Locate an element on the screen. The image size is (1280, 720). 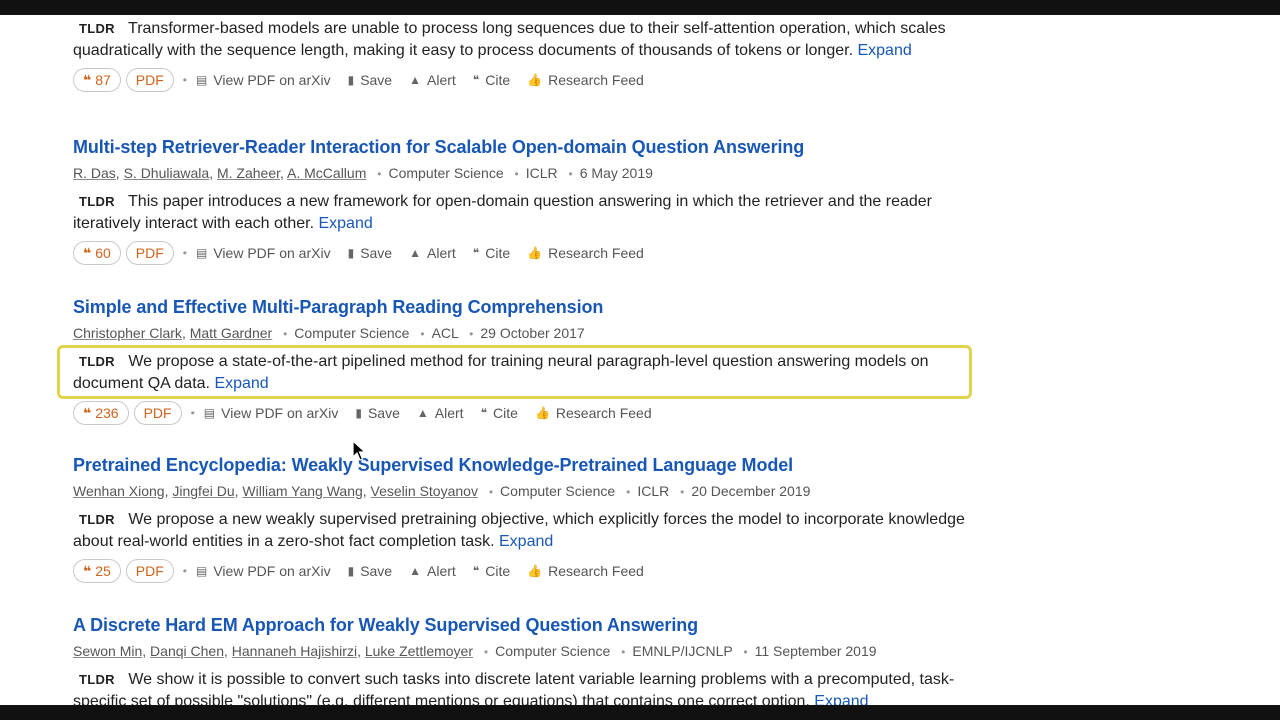
author-link: Jingfei Du is located at coordinates (203, 491).